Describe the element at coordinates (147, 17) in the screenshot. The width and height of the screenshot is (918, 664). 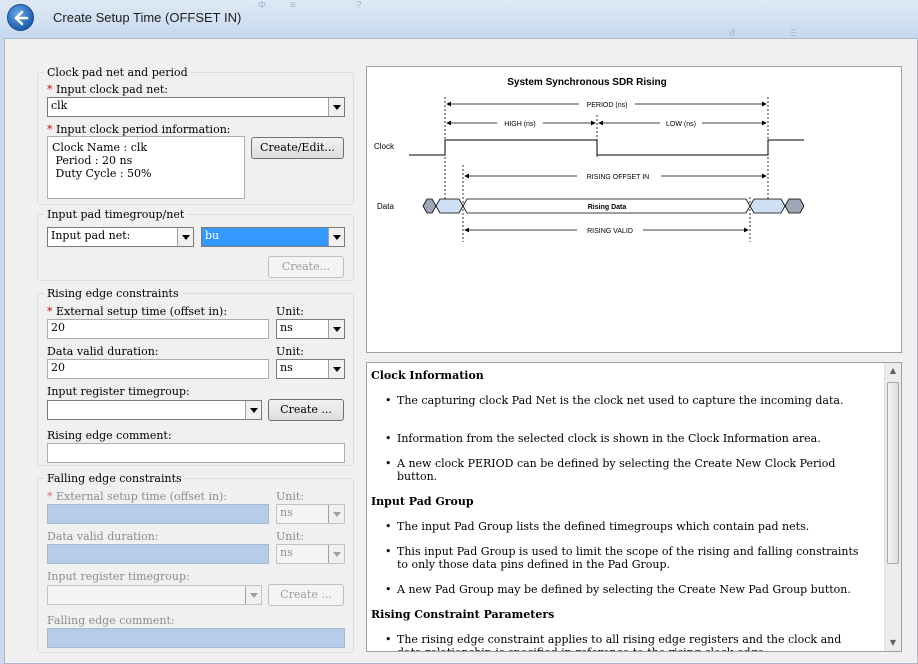
I see `window-title: Create Setup Time (OFFSET IN)` at that location.